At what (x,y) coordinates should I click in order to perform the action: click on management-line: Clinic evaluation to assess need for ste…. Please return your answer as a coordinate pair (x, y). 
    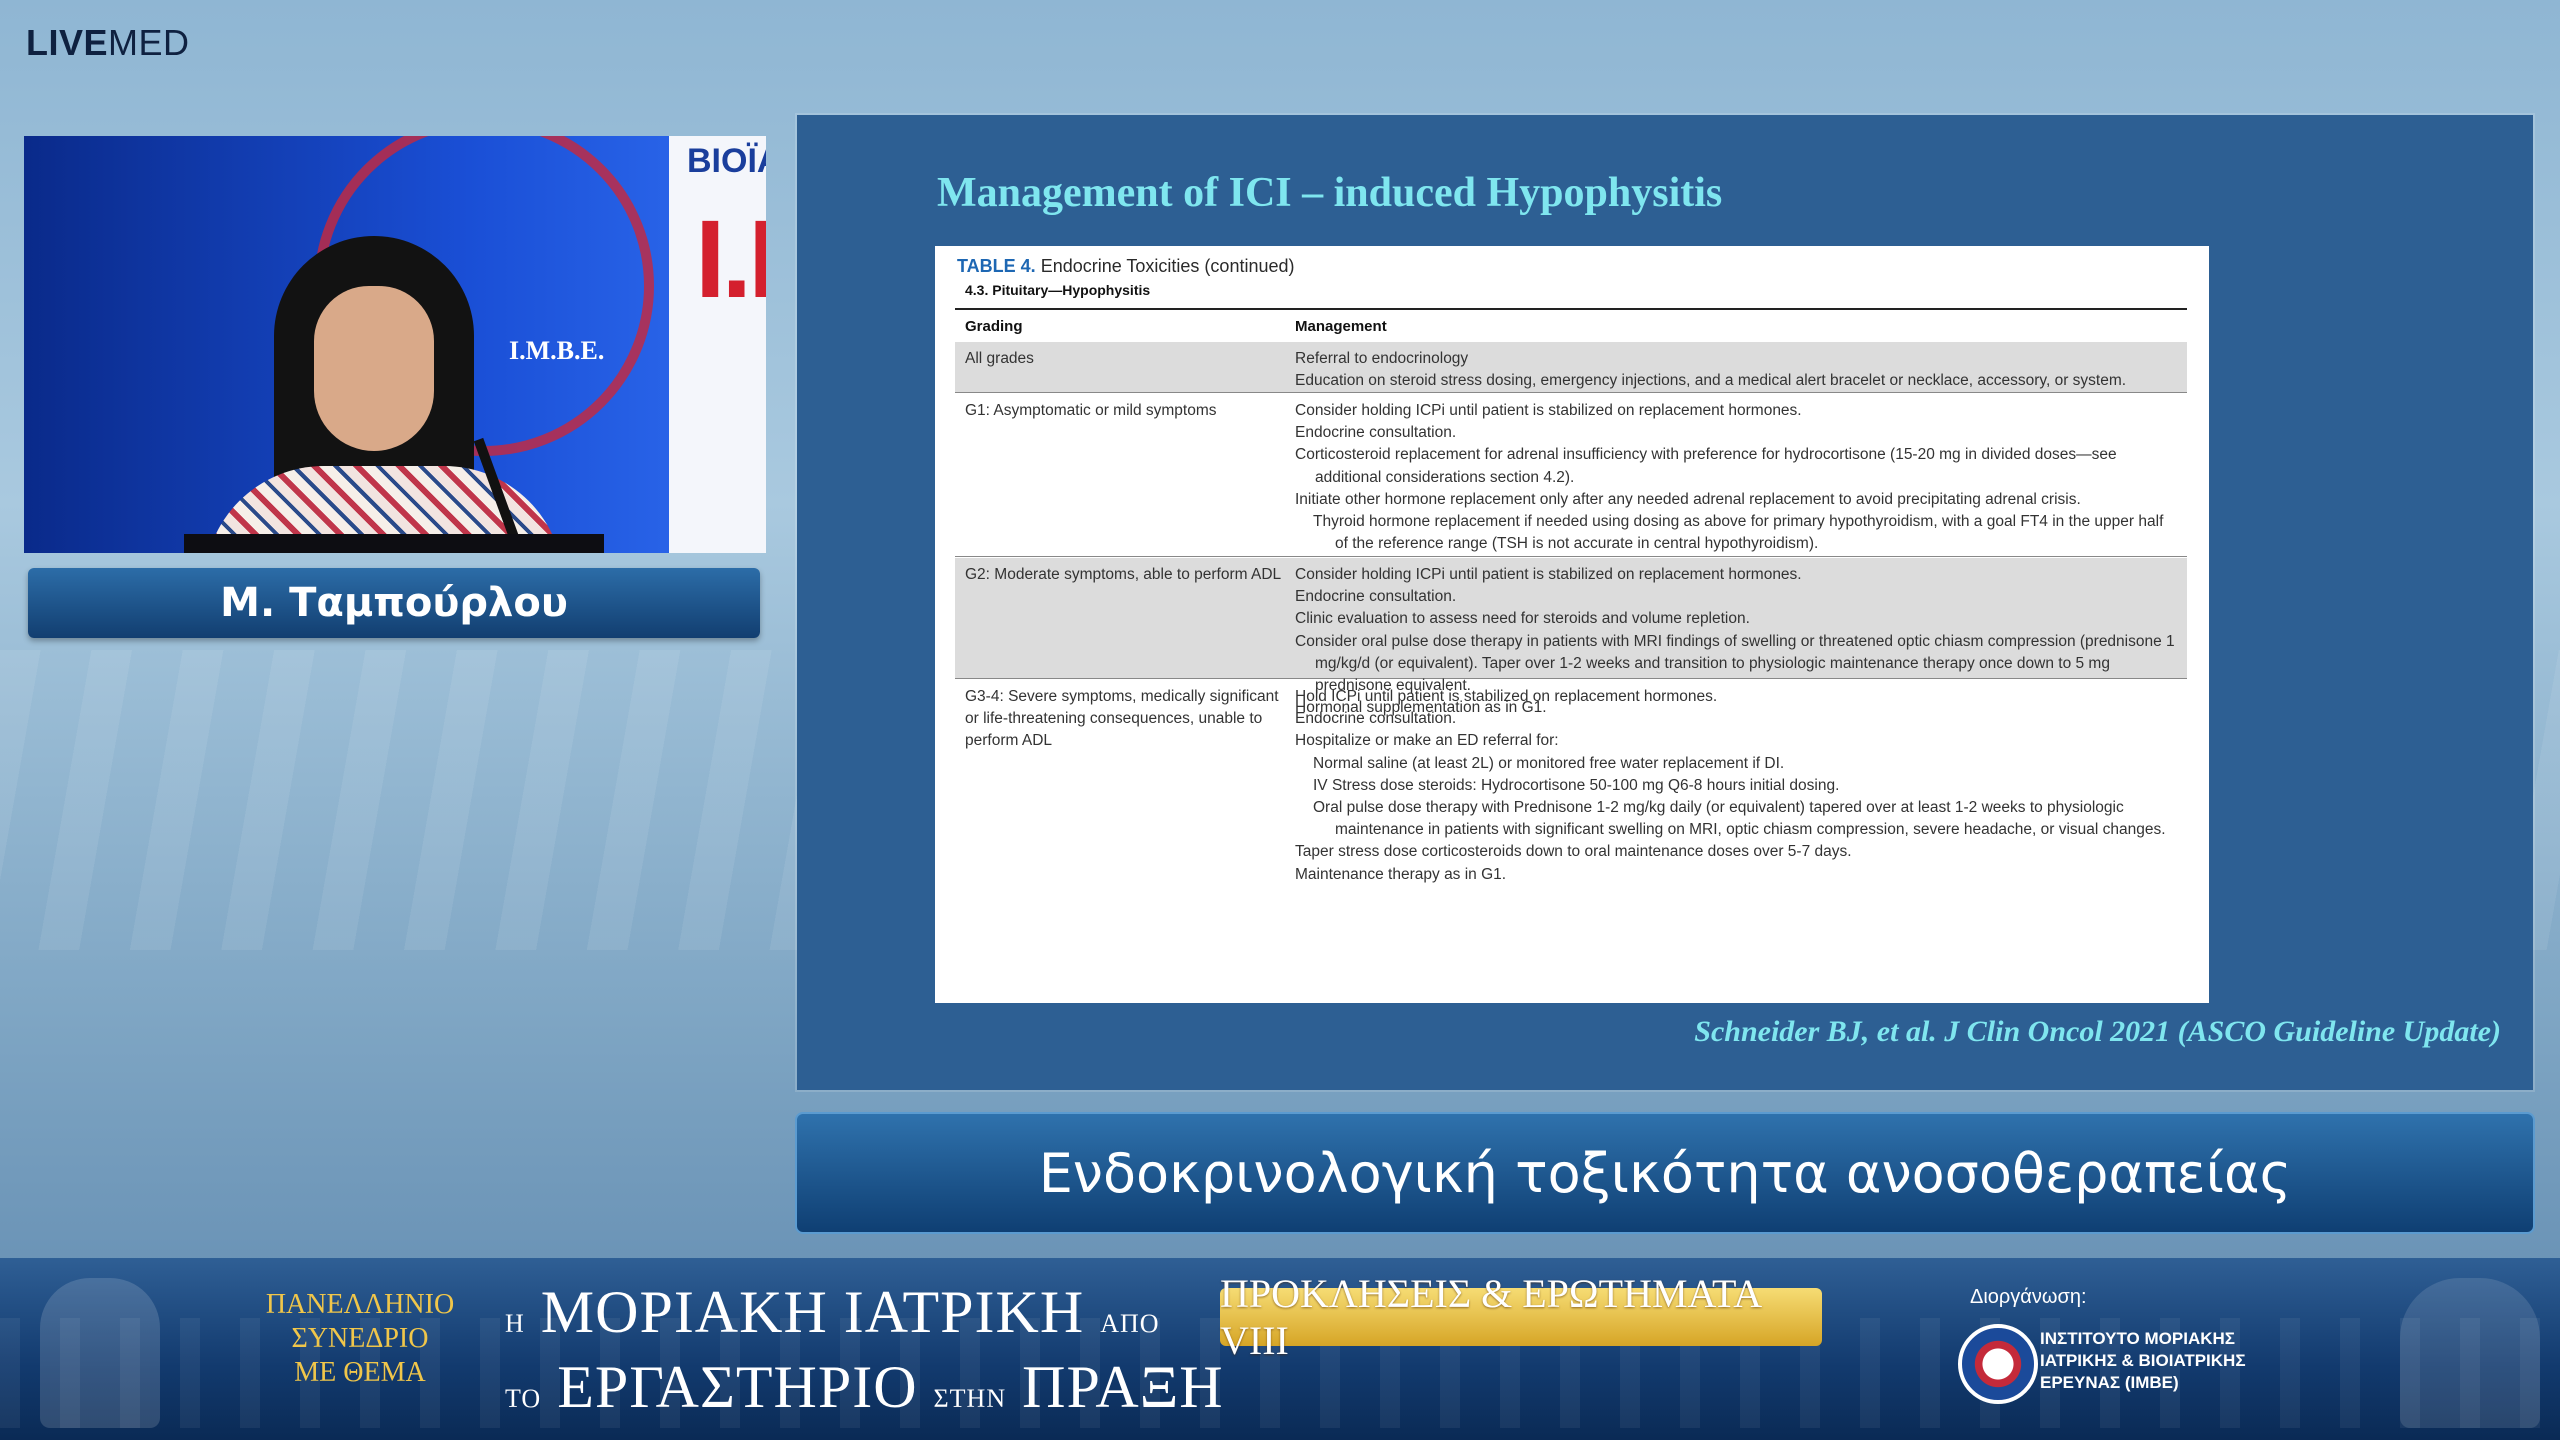
    Looking at the image, I should click on (1522, 619).